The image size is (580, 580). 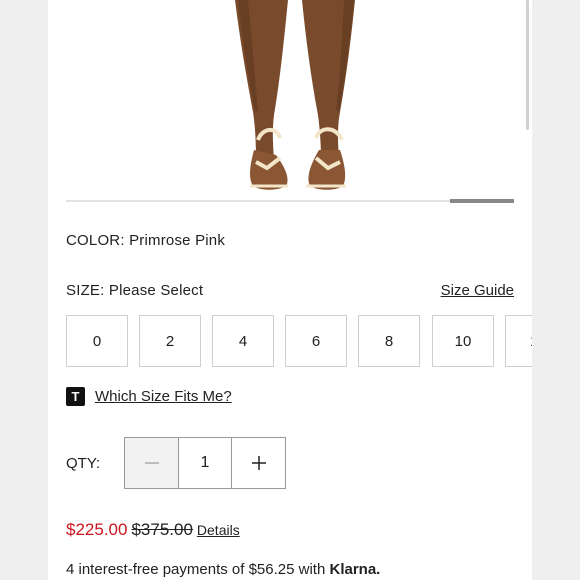 What do you see at coordinates (295, 95) in the screenshot?
I see `product-photo-illustration` at bounding box center [295, 95].